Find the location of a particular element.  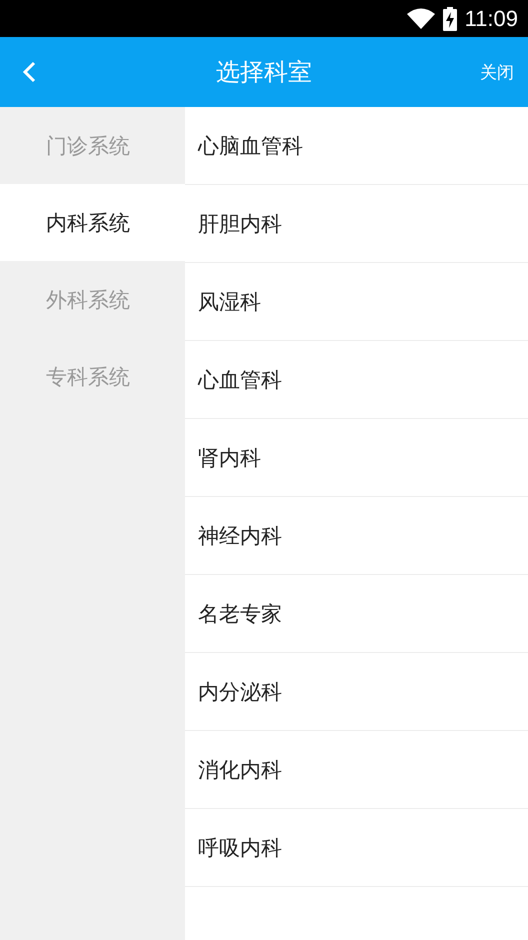

department-item: 心血管科 is located at coordinates (356, 380).